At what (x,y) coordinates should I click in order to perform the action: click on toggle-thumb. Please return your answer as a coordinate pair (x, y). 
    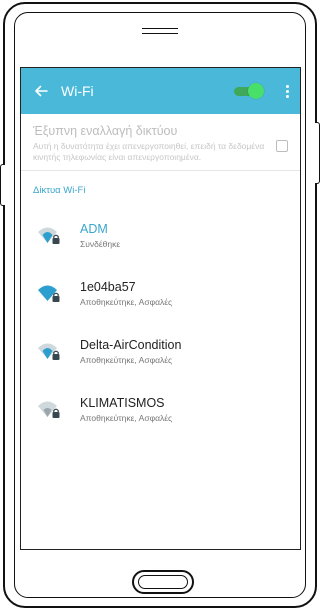
    Looking at the image, I should click on (256, 91).